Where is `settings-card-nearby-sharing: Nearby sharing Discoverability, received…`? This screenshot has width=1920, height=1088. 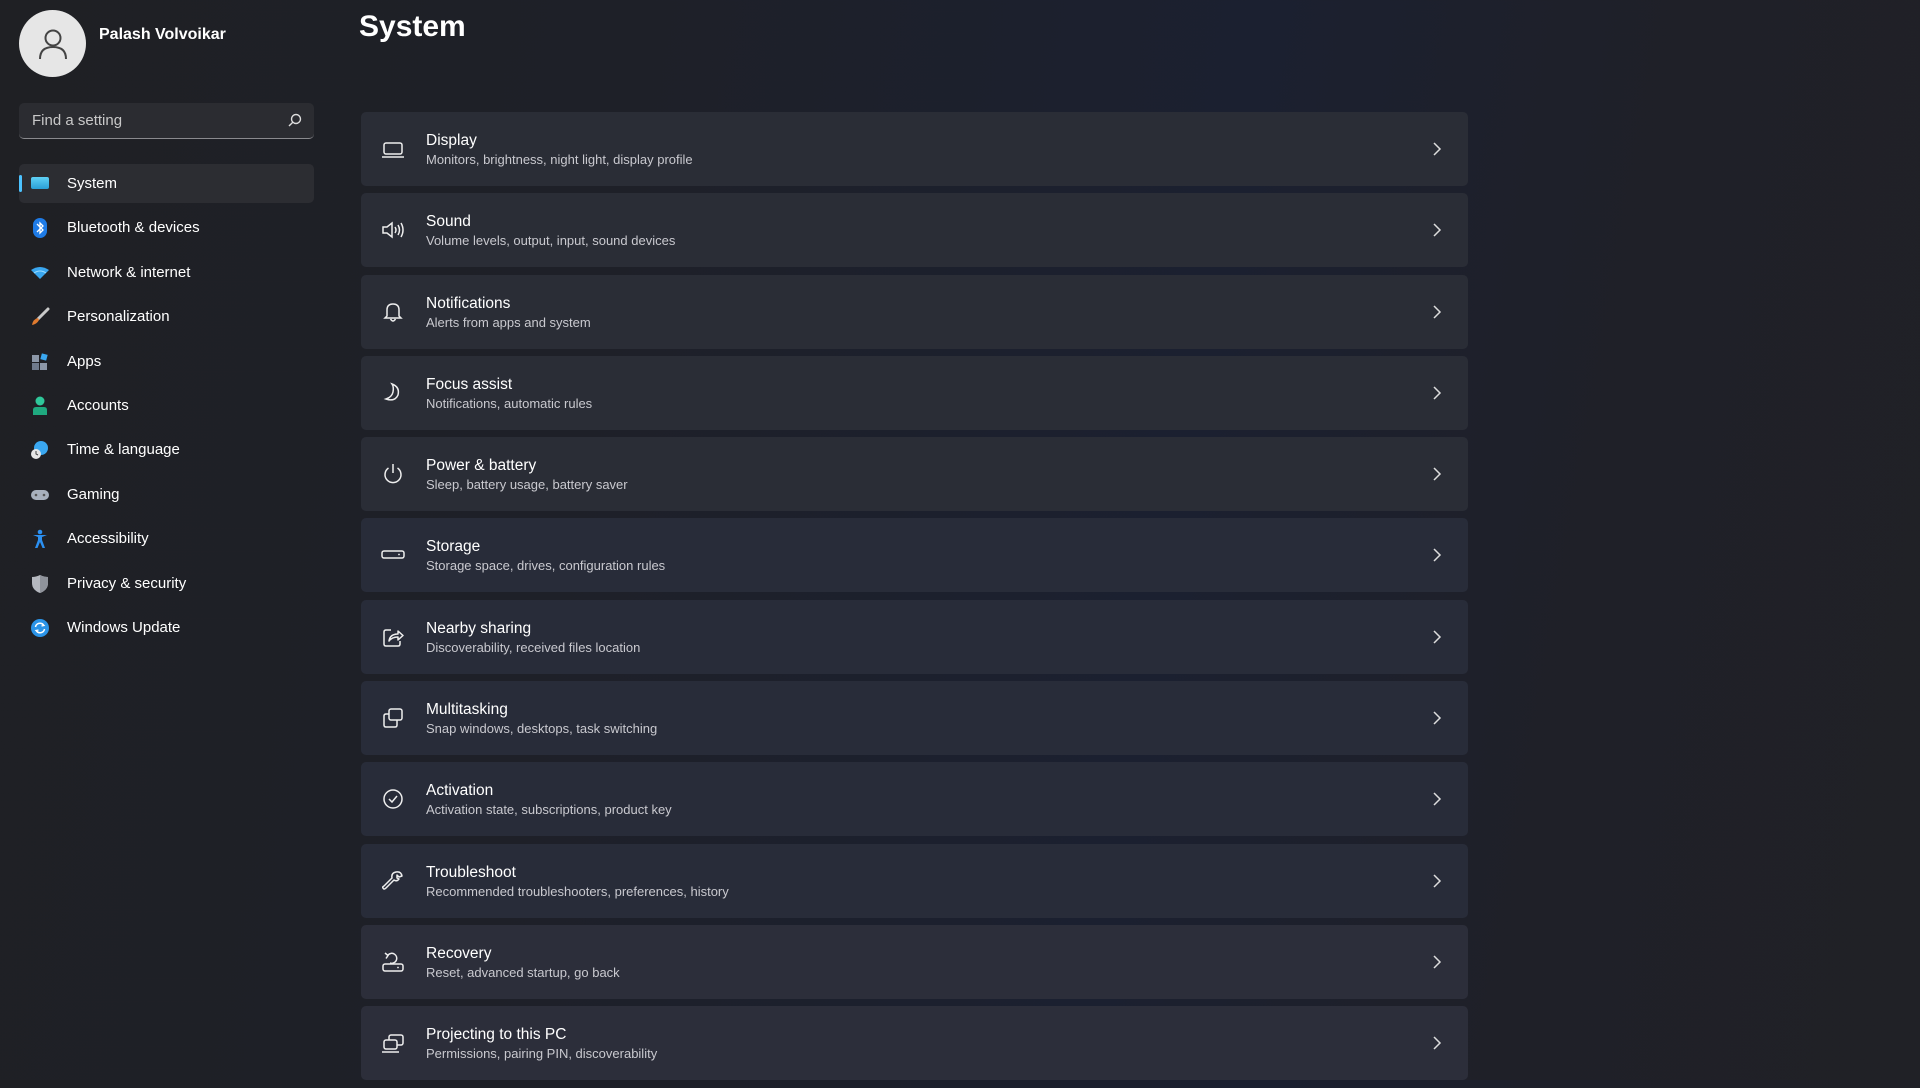 settings-card-nearby-sharing: Nearby sharing Discoverability, received… is located at coordinates (914, 636).